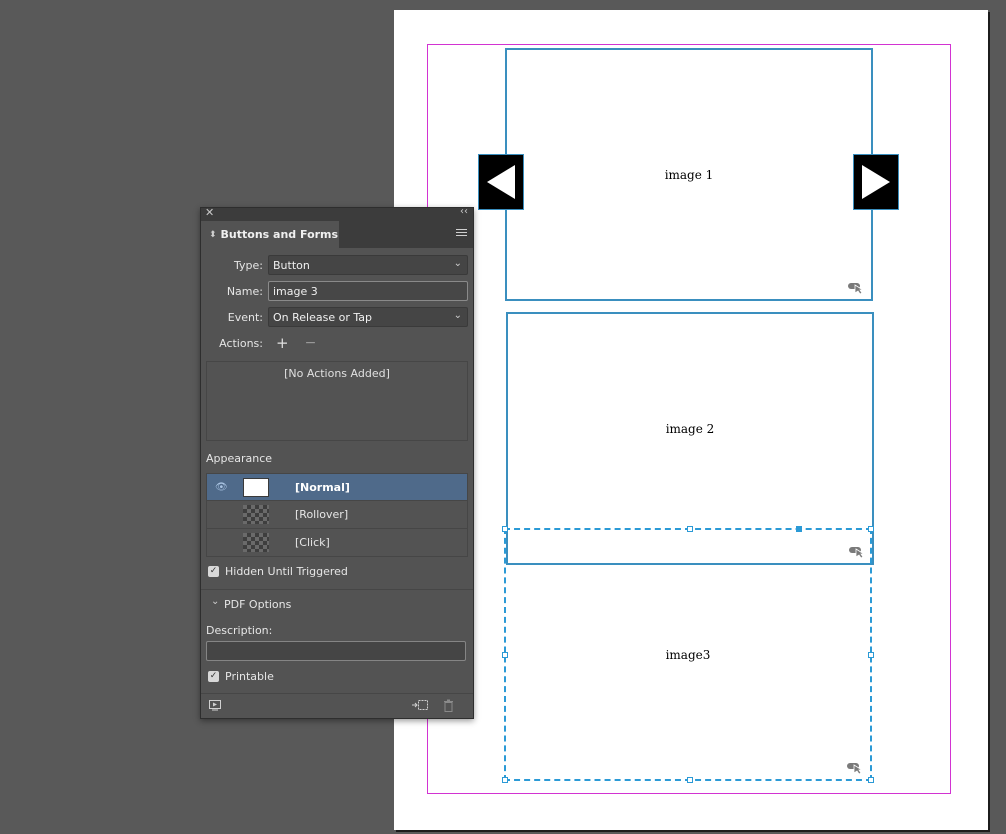 This screenshot has width=1006, height=834. What do you see at coordinates (368, 265) in the screenshot?
I see `type-select: Button ⌄` at bounding box center [368, 265].